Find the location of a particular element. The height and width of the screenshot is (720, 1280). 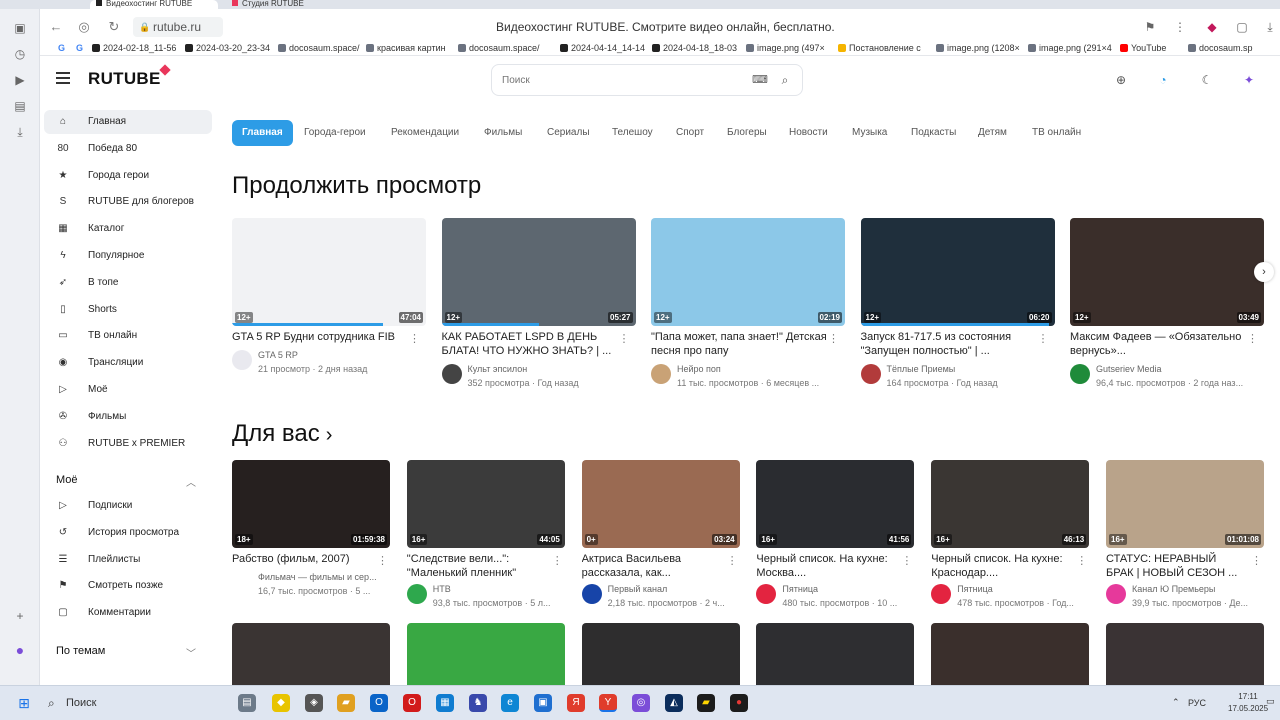

category-chip: Сериалы is located at coordinates (568, 133).